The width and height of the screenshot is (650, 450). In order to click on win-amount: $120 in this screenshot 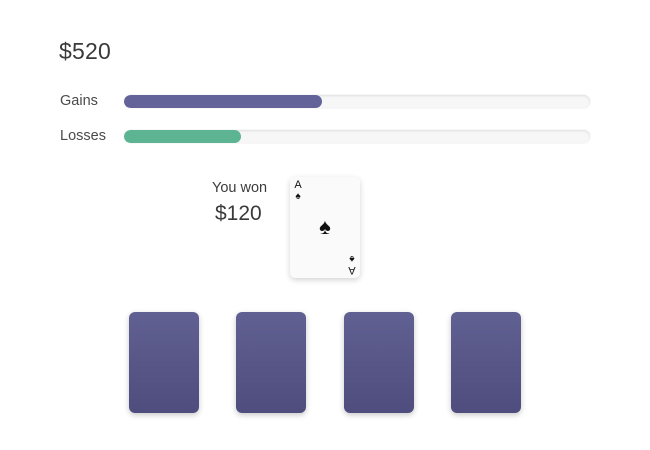, I will do `click(238, 213)`.